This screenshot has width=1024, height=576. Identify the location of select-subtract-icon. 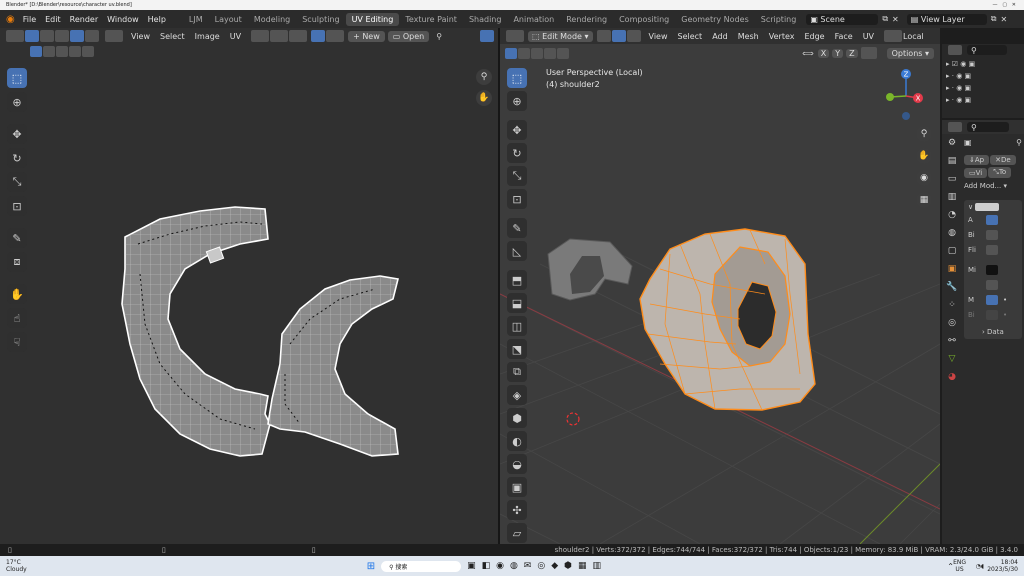
(62, 51).